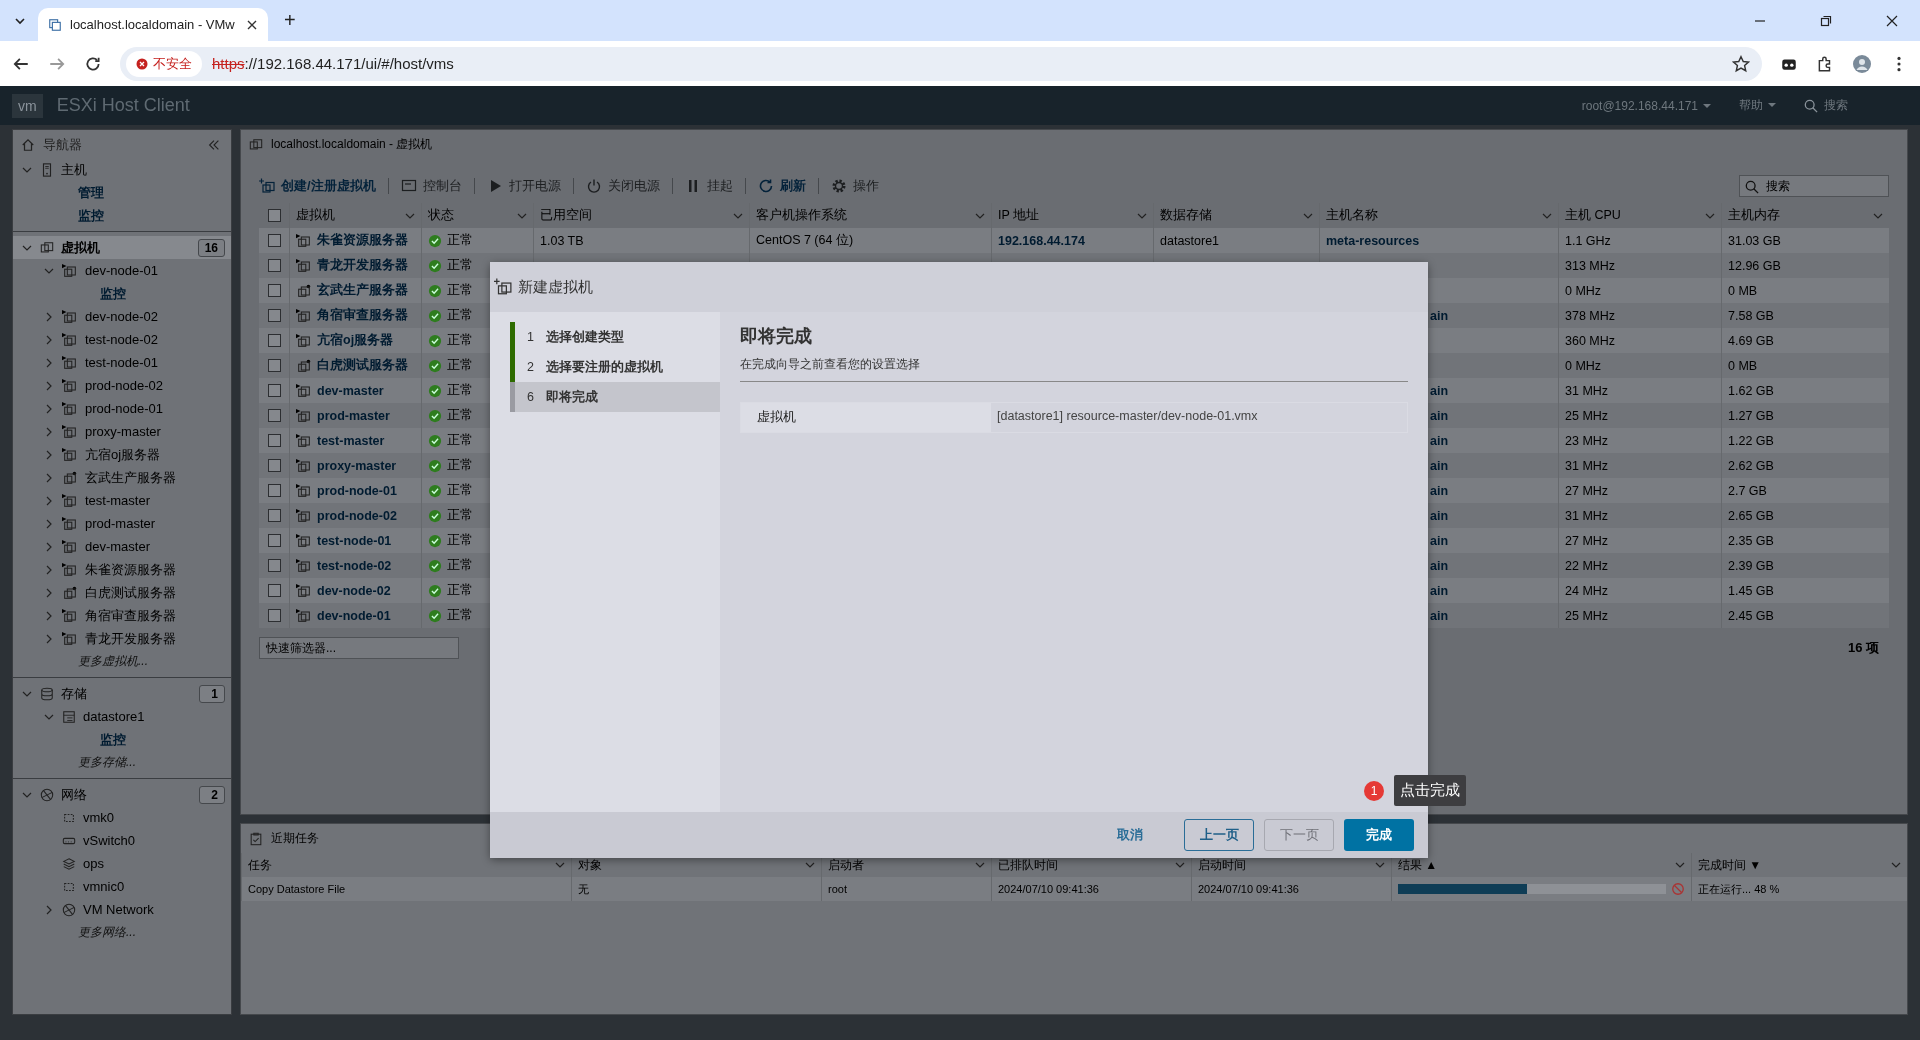  Describe the element at coordinates (941, 63) in the screenshot. I see `address-bar: 不安全 https://192.168.44.171/ui/#/host/vms` at that location.